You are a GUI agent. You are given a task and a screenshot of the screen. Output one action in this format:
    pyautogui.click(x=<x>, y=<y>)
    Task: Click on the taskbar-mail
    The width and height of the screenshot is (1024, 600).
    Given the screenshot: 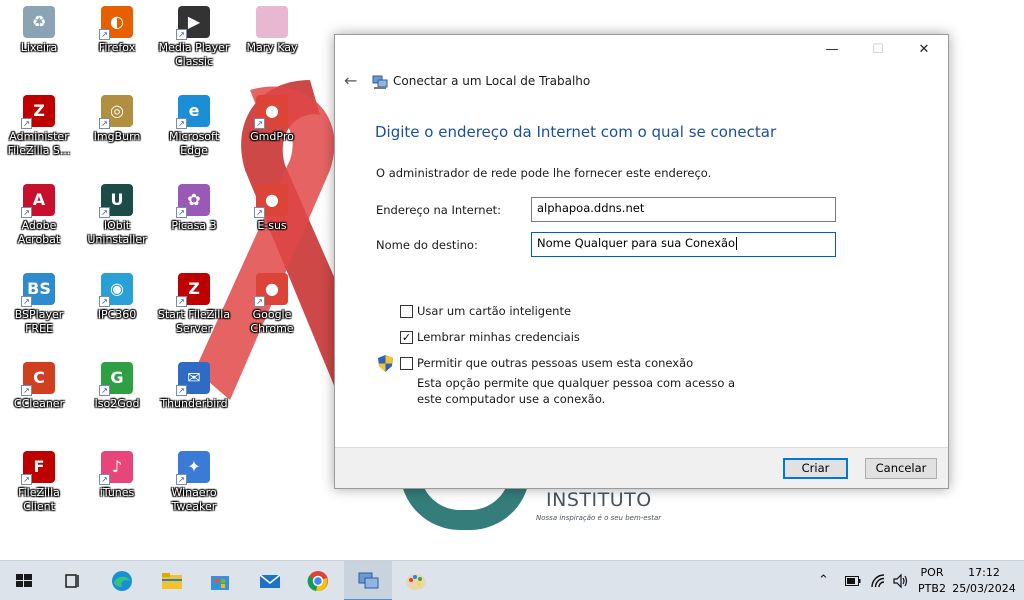 What is the action you would take?
    pyautogui.click(x=270, y=580)
    